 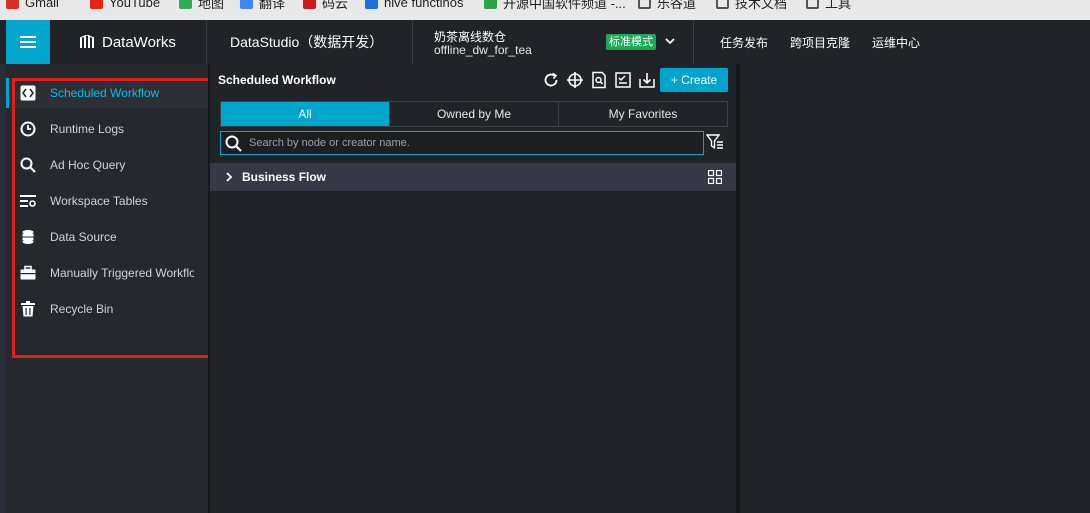 I want to click on grid-view-icon, so click(x=715, y=177).